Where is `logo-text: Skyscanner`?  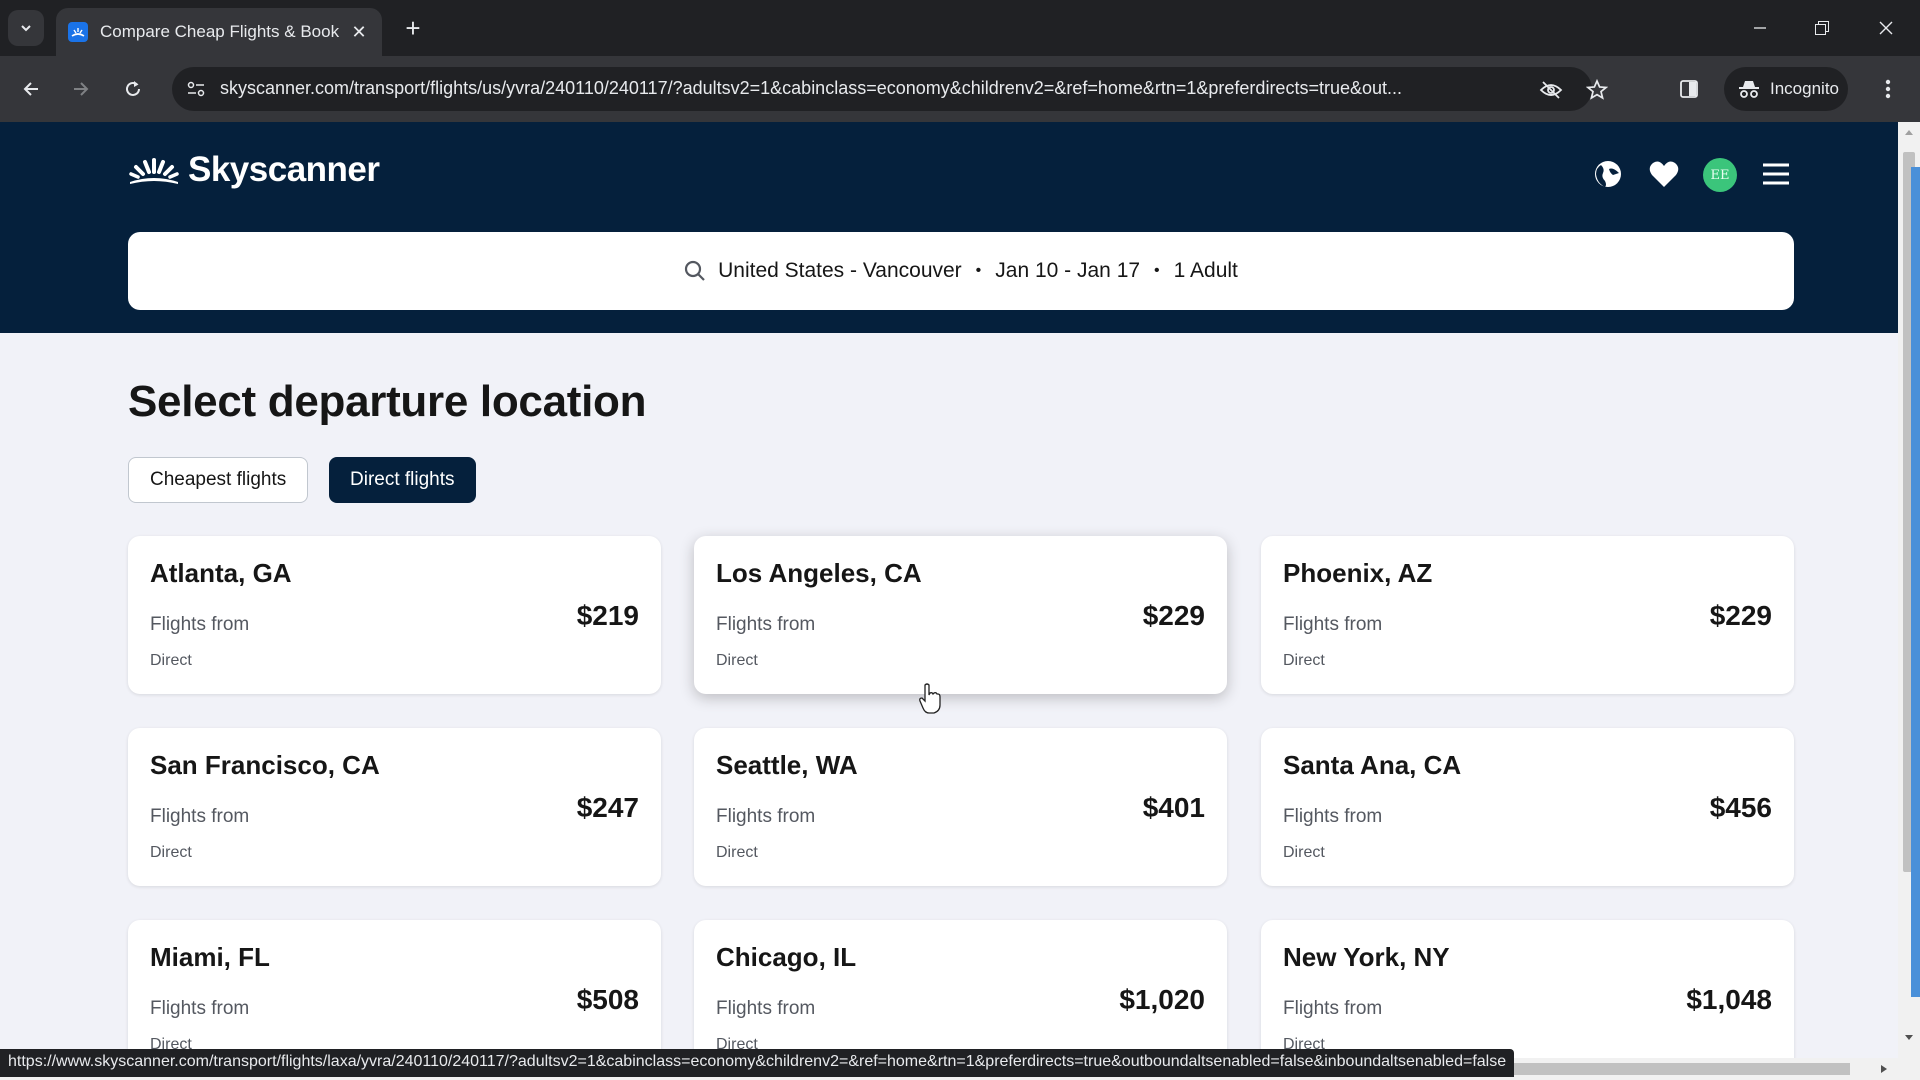
logo-text: Skyscanner is located at coordinates (284, 169).